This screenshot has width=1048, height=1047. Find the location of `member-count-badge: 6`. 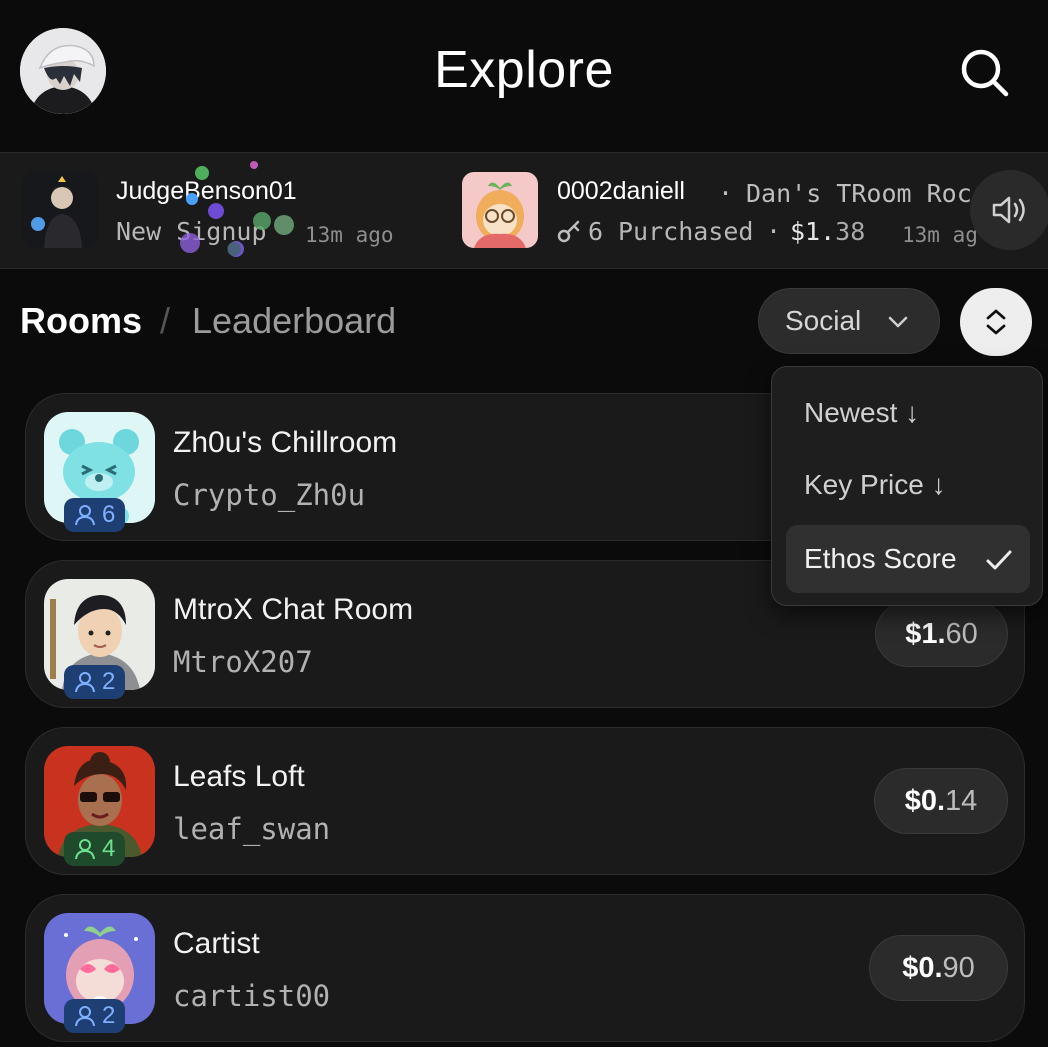

member-count-badge: 6 is located at coordinates (95, 515).